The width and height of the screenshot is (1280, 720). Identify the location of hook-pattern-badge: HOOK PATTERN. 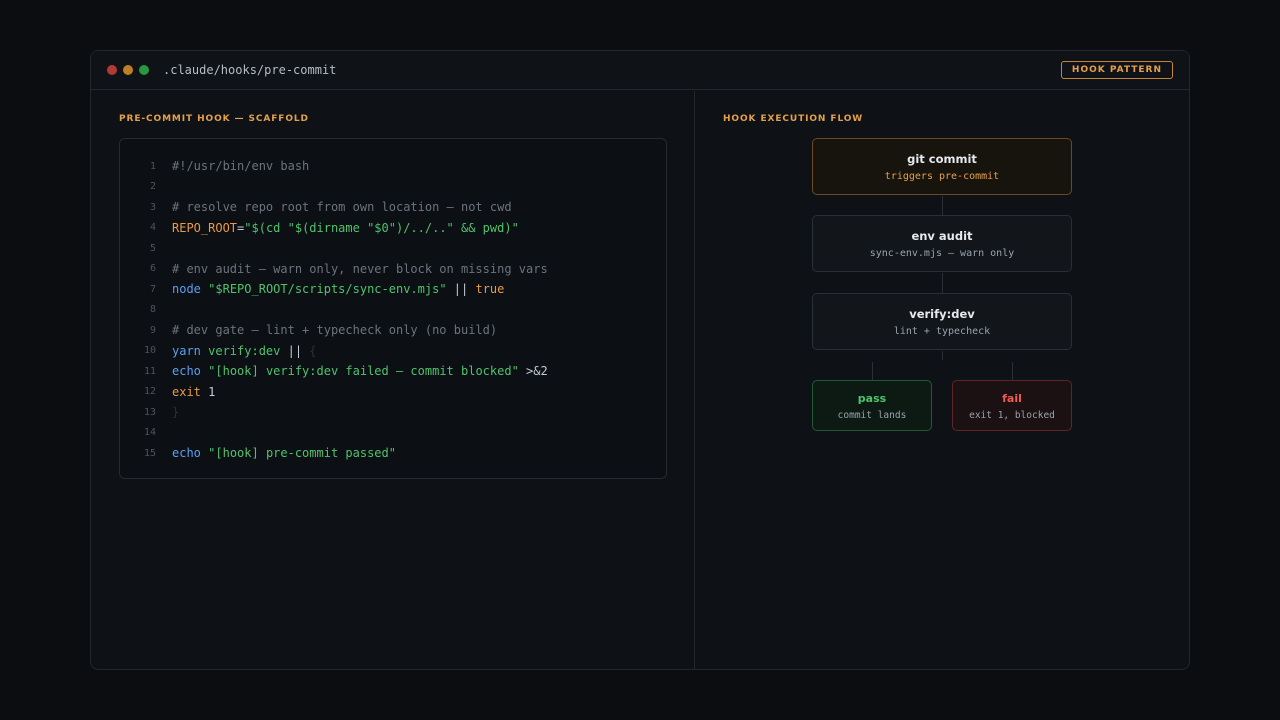
(1116, 70).